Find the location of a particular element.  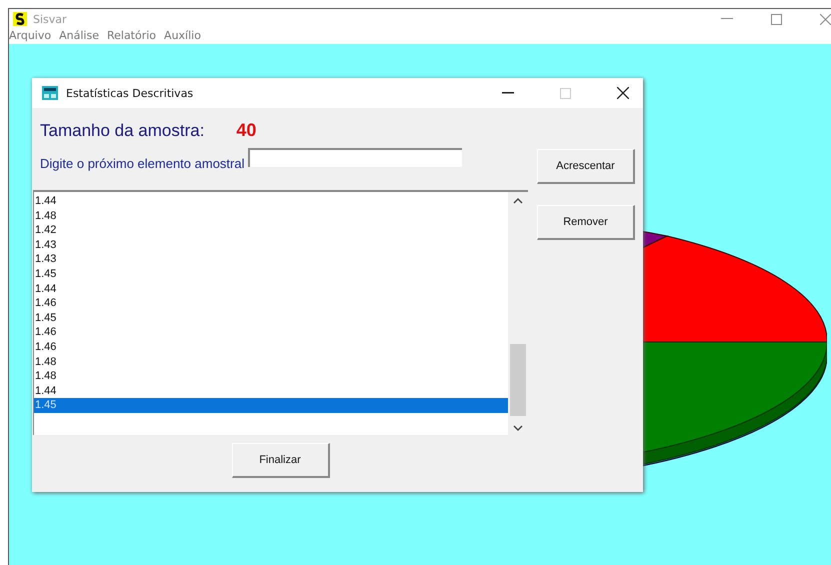

add-button: Acrescentar is located at coordinates (586, 166).